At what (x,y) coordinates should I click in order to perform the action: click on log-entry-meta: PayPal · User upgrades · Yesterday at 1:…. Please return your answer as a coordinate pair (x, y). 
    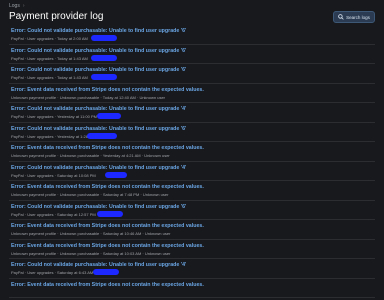
    Looking at the image, I should click on (53, 136).